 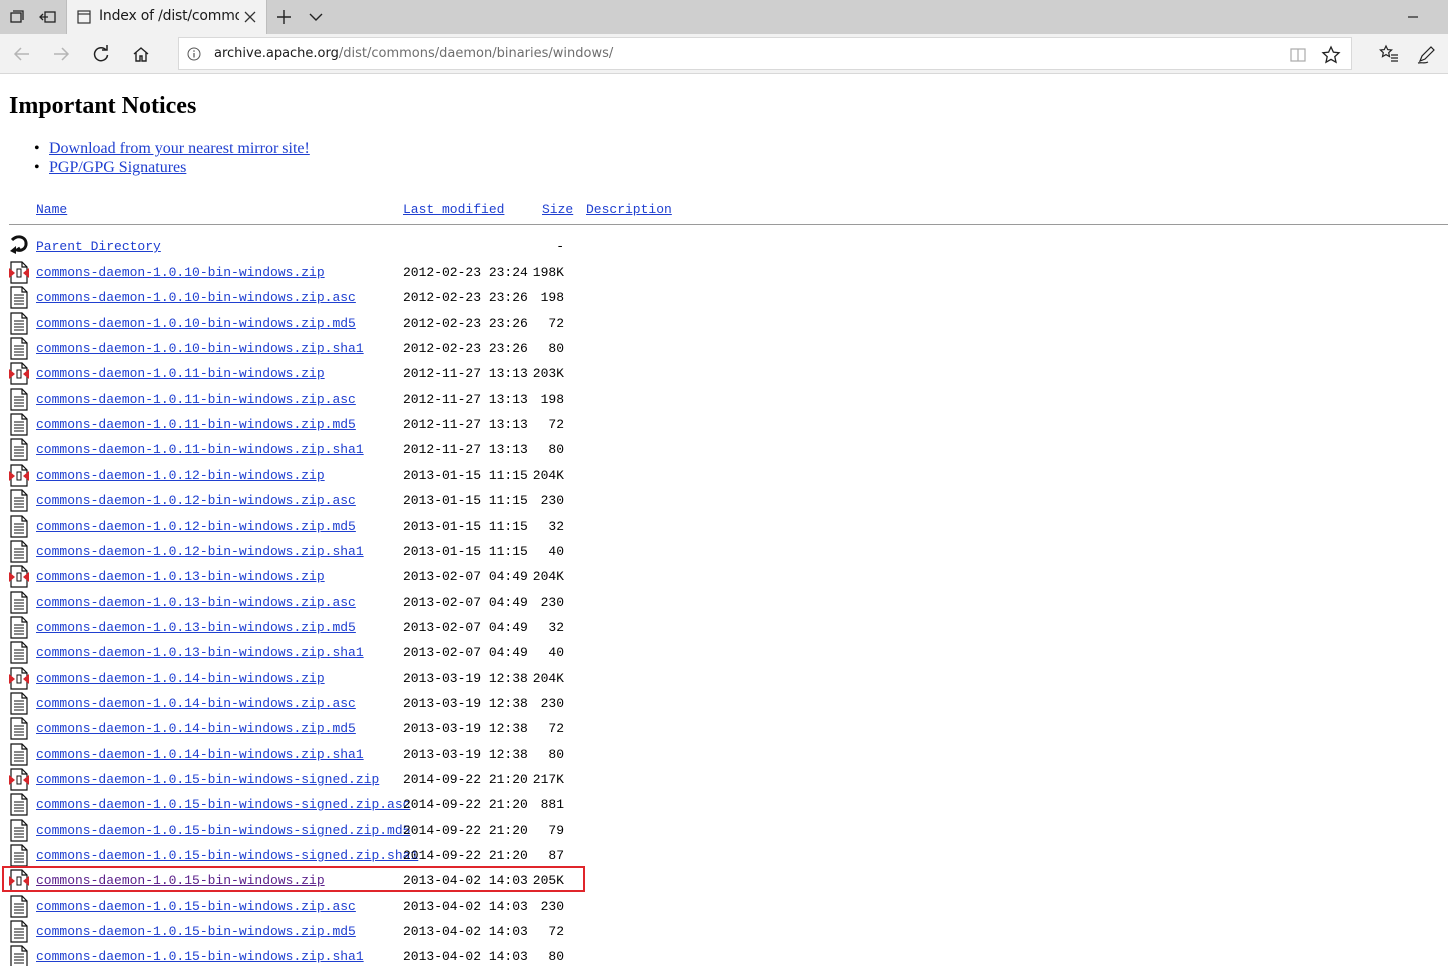 I want to click on sort-by-description-link: Description, so click(x=629, y=209).